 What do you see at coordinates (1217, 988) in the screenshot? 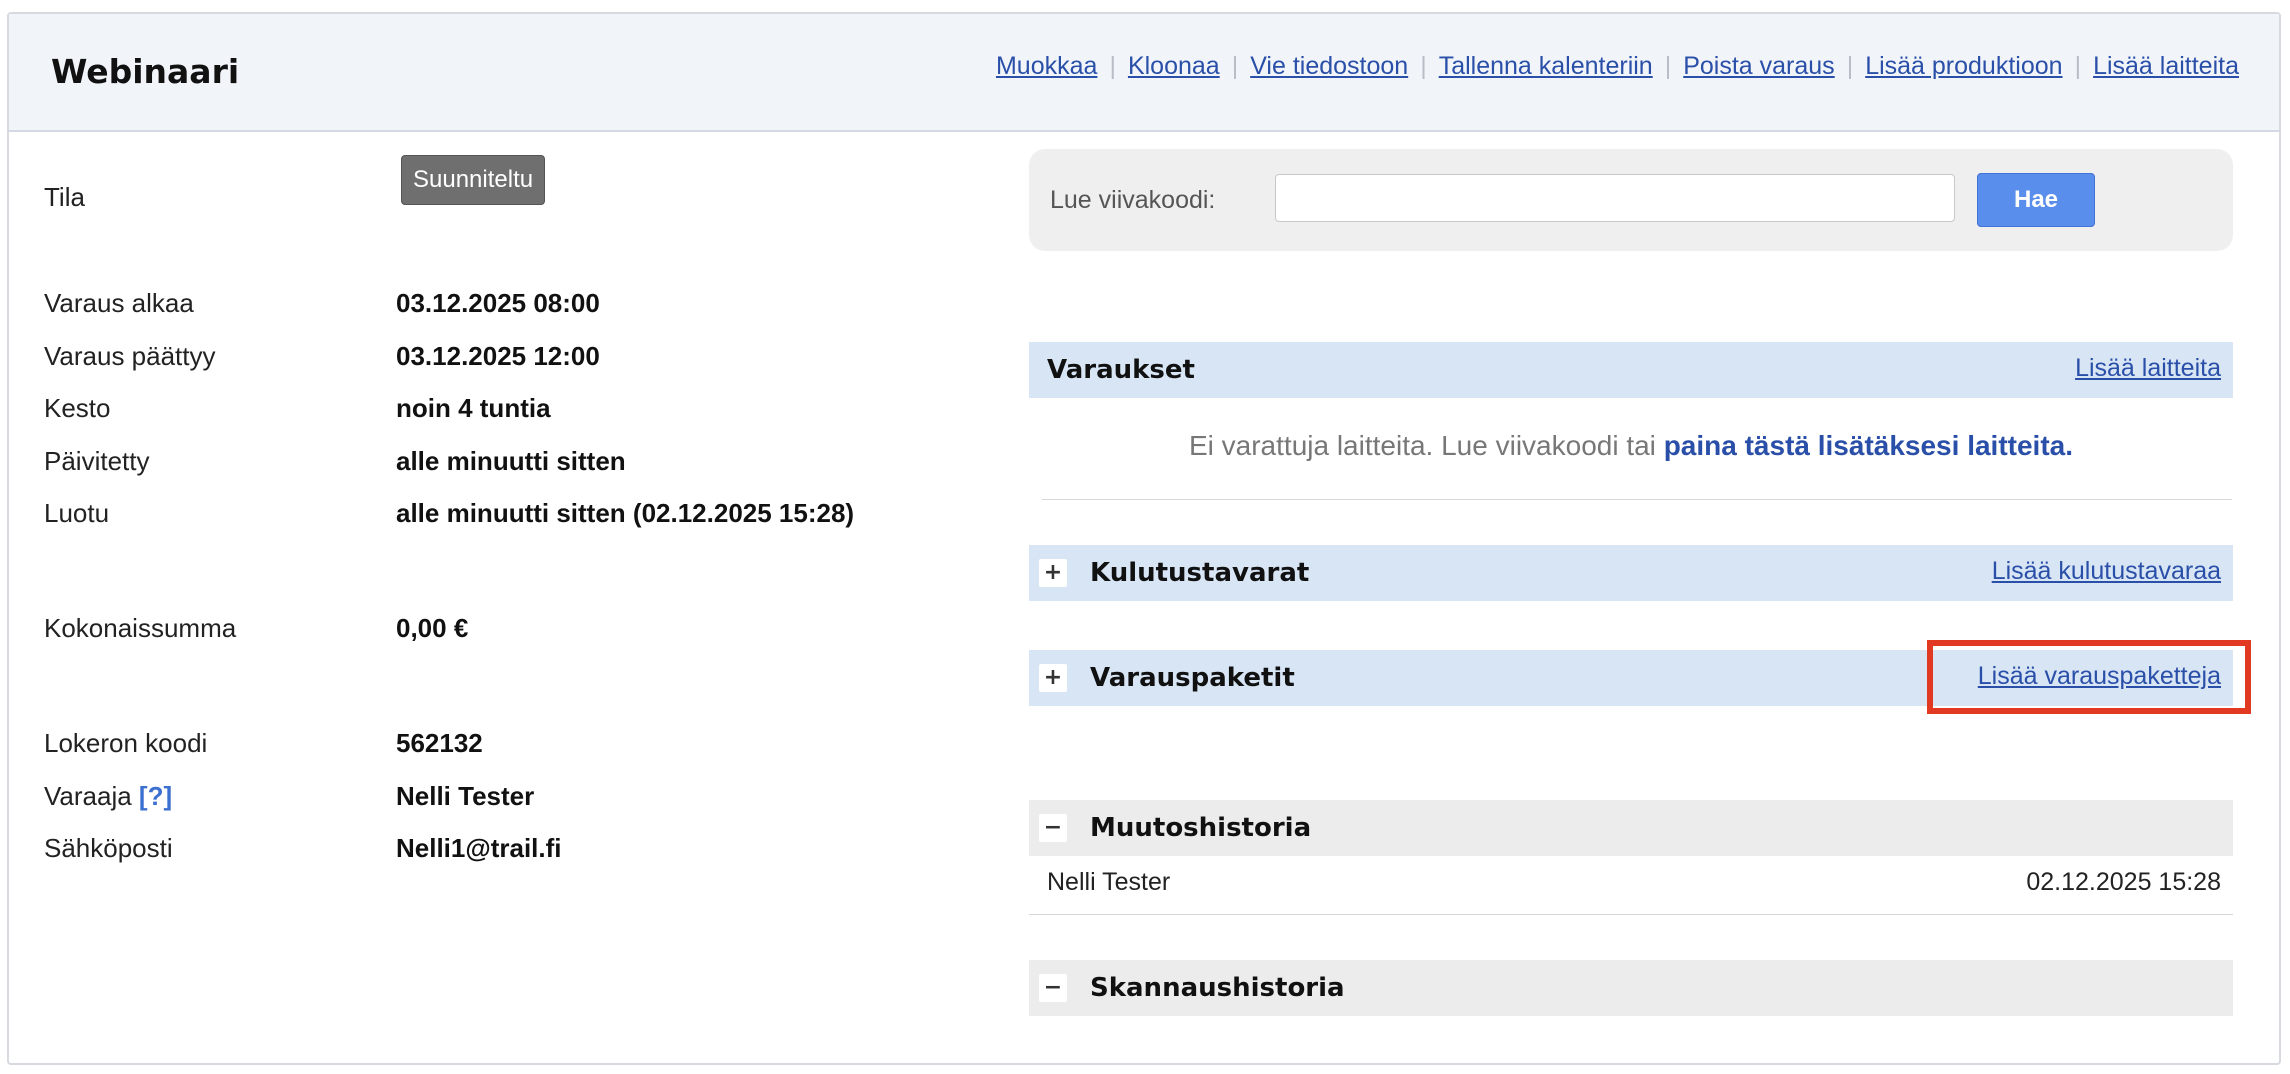
I see `scan-history-title: Skannaushistoria` at bounding box center [1217, 988].